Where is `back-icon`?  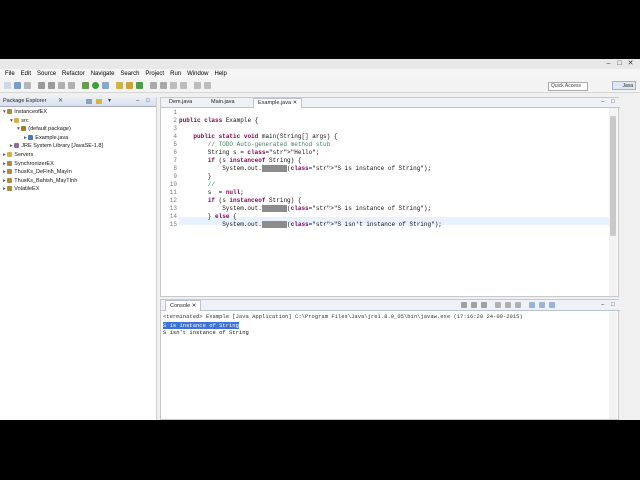 back-icon is located at coordinates (197, 85).